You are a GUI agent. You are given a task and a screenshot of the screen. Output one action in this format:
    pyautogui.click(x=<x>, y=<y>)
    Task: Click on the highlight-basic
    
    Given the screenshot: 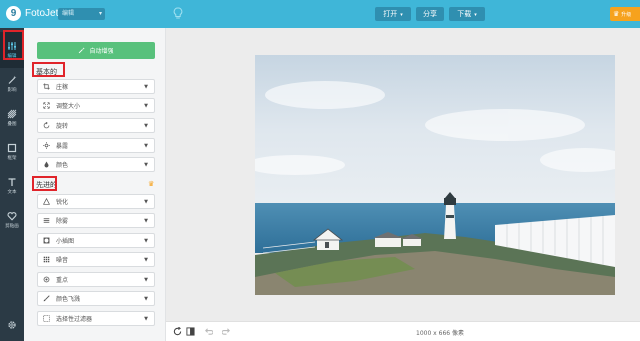 What is the action you would take?
    pyautogui.click(x=48, y=69)
    